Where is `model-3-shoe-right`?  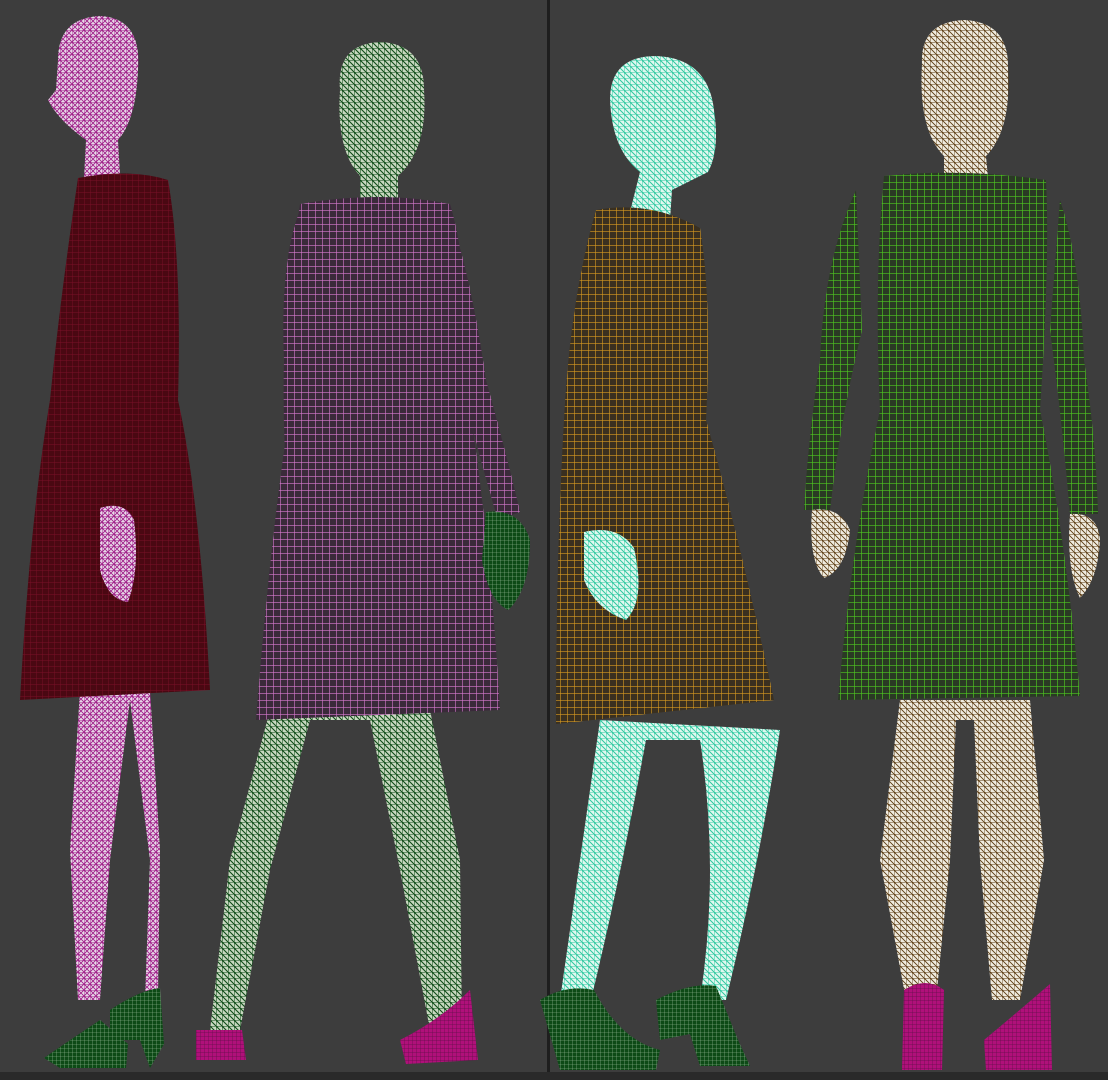 model-3-shoe-right is located at coordinates (703, 1025).